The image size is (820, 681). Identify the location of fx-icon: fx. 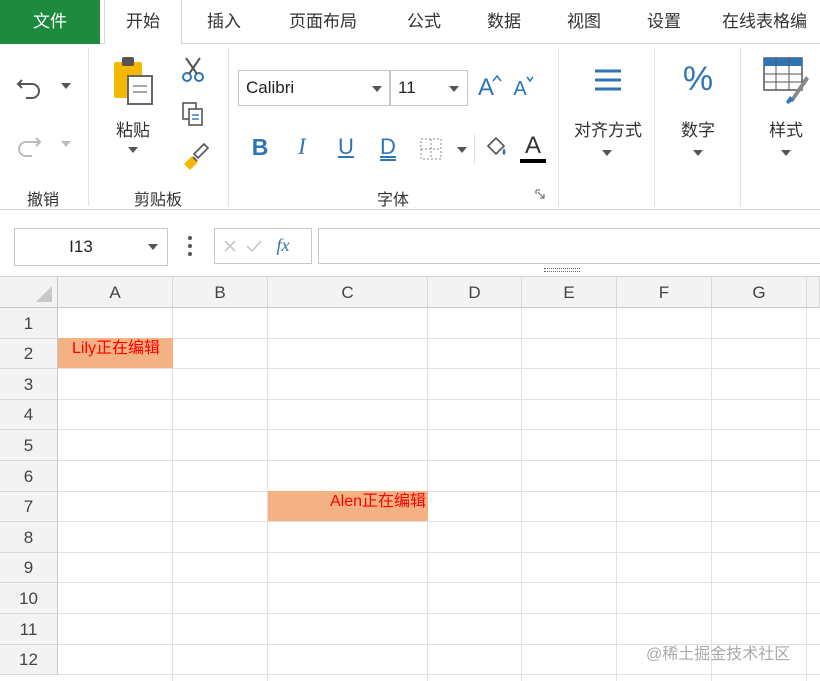
(283, 245).